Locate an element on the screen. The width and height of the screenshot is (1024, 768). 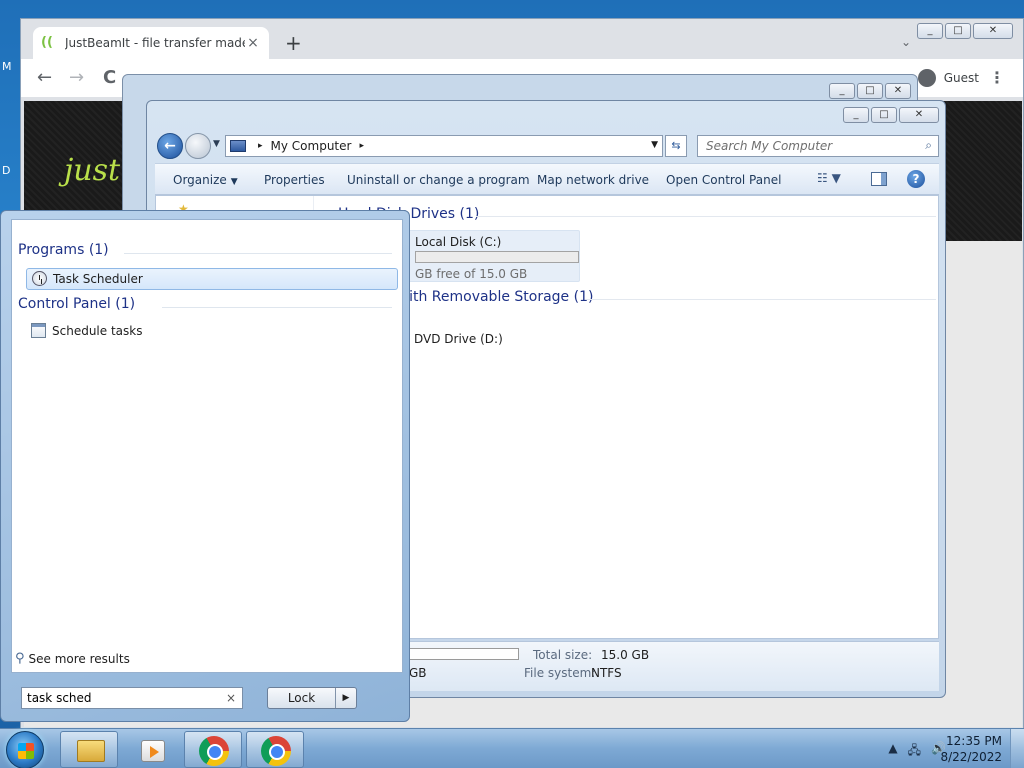
explorer-minimize-button: _ is located at coordinates (856, 115).